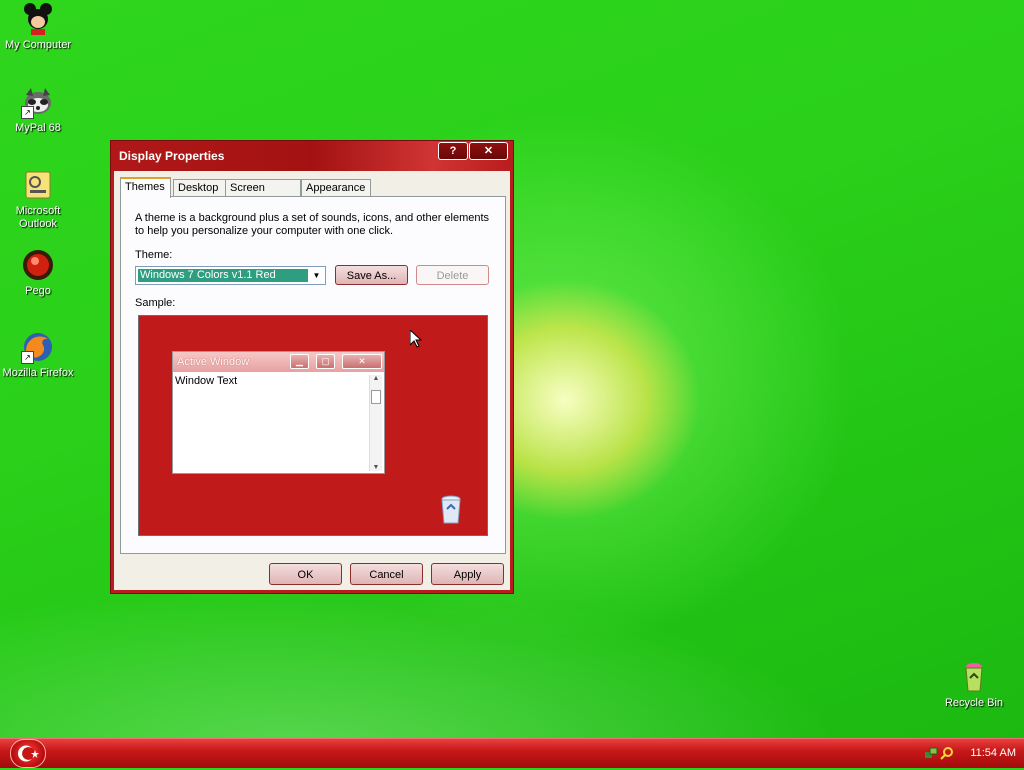  I want to click on tab-screen-saver: Screen Saver, so click(263, 195).